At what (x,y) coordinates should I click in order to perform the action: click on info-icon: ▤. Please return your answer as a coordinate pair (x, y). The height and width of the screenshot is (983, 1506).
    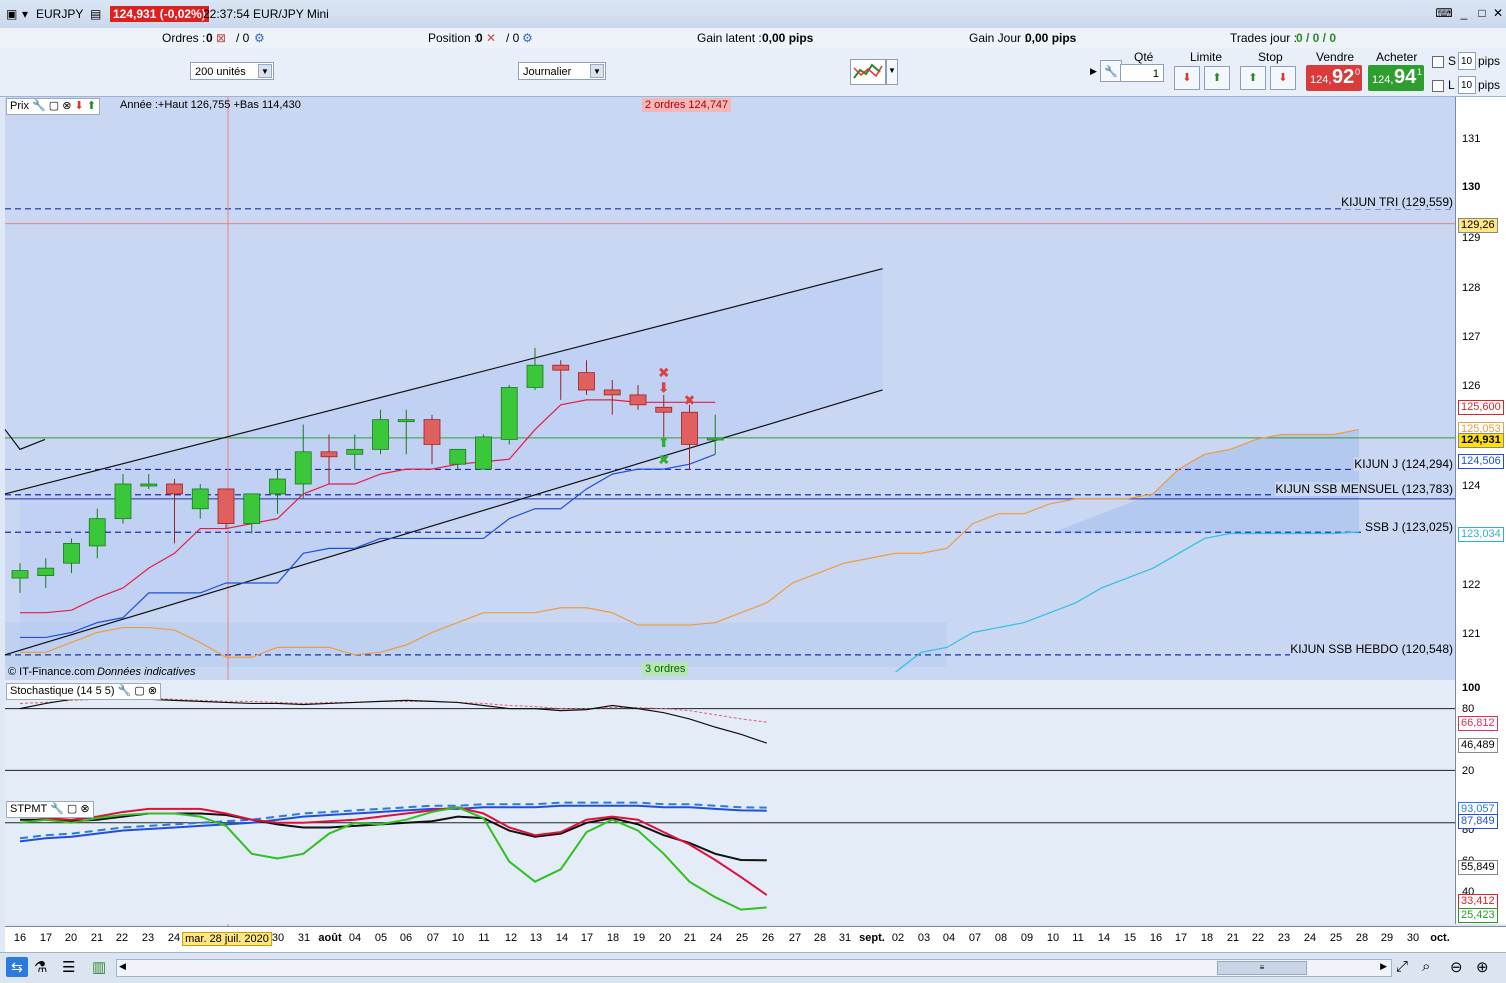
    Looking at the image, I should click on (95, 14).